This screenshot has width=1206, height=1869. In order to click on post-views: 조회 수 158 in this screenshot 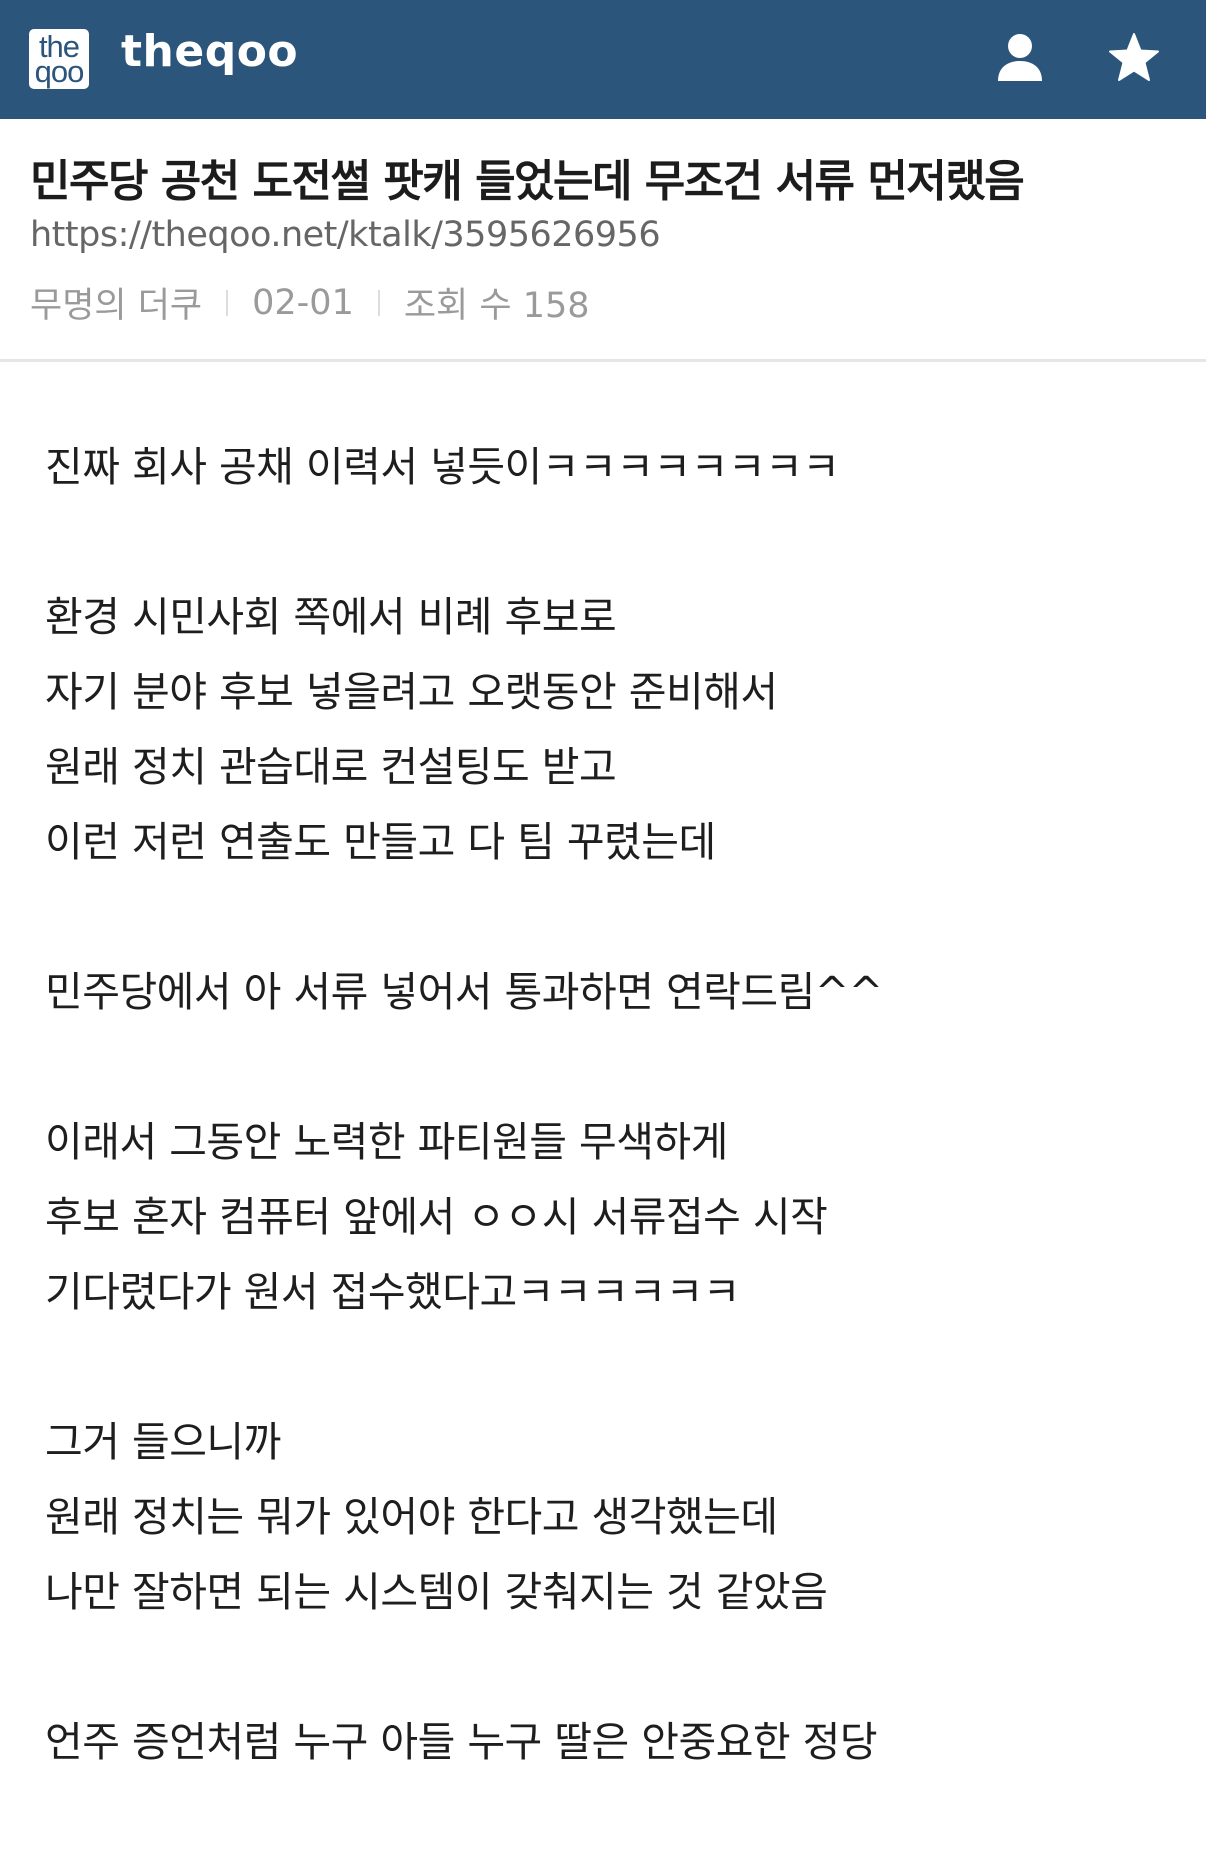, I will do `click(496, 306)`.